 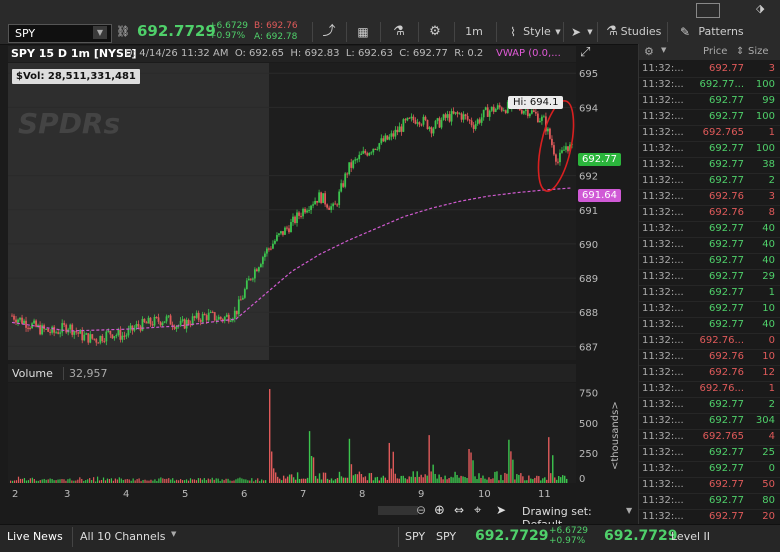 I want to click on symbol-dropdown-icon: ▼, so click(x=100, y=32).